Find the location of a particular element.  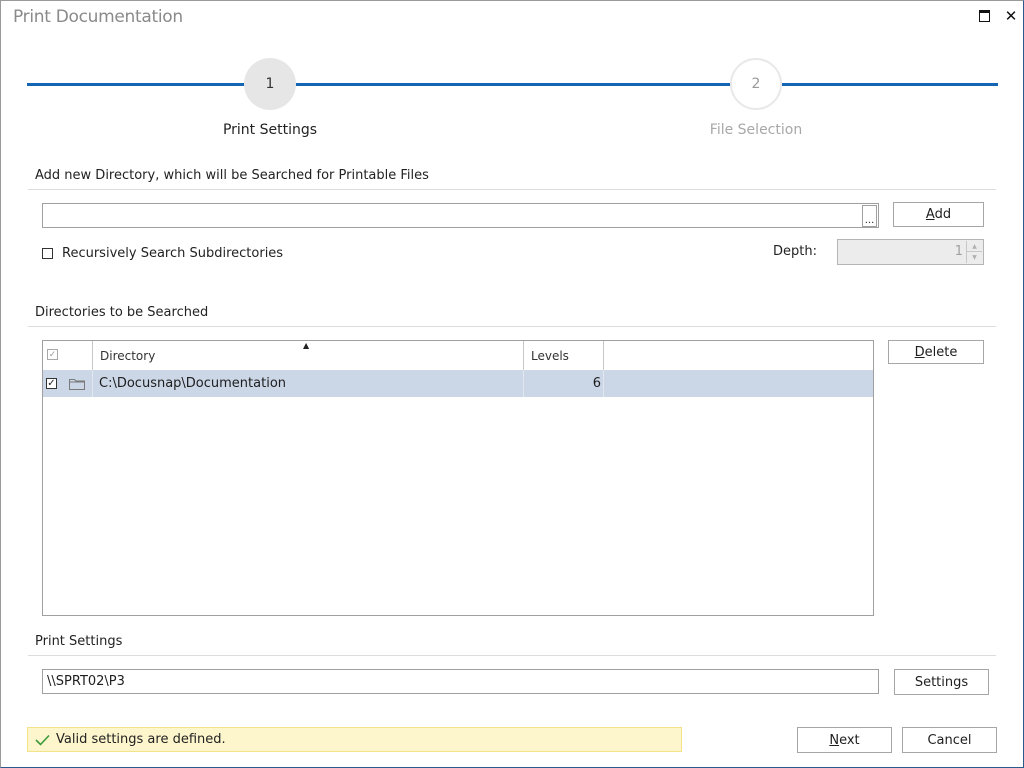

step-1-label: Print Settings is located at coordinates (270, 130).